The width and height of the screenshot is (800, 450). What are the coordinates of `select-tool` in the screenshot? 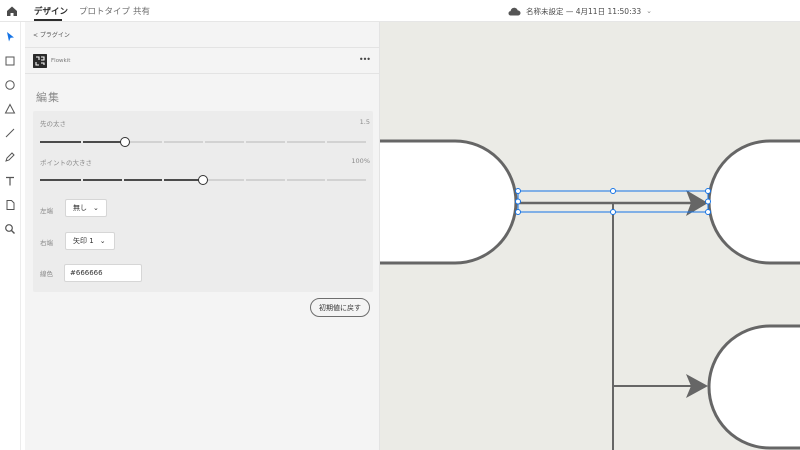 It's located at (10, 37).